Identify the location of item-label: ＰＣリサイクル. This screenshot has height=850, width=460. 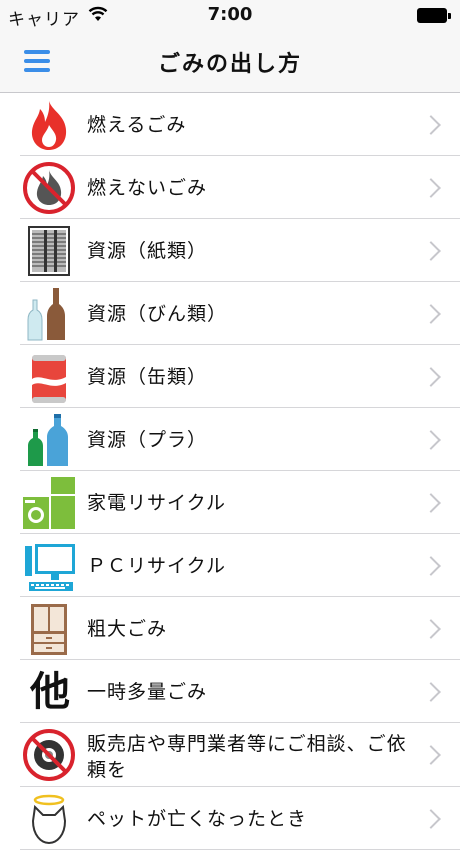
(157, 565).